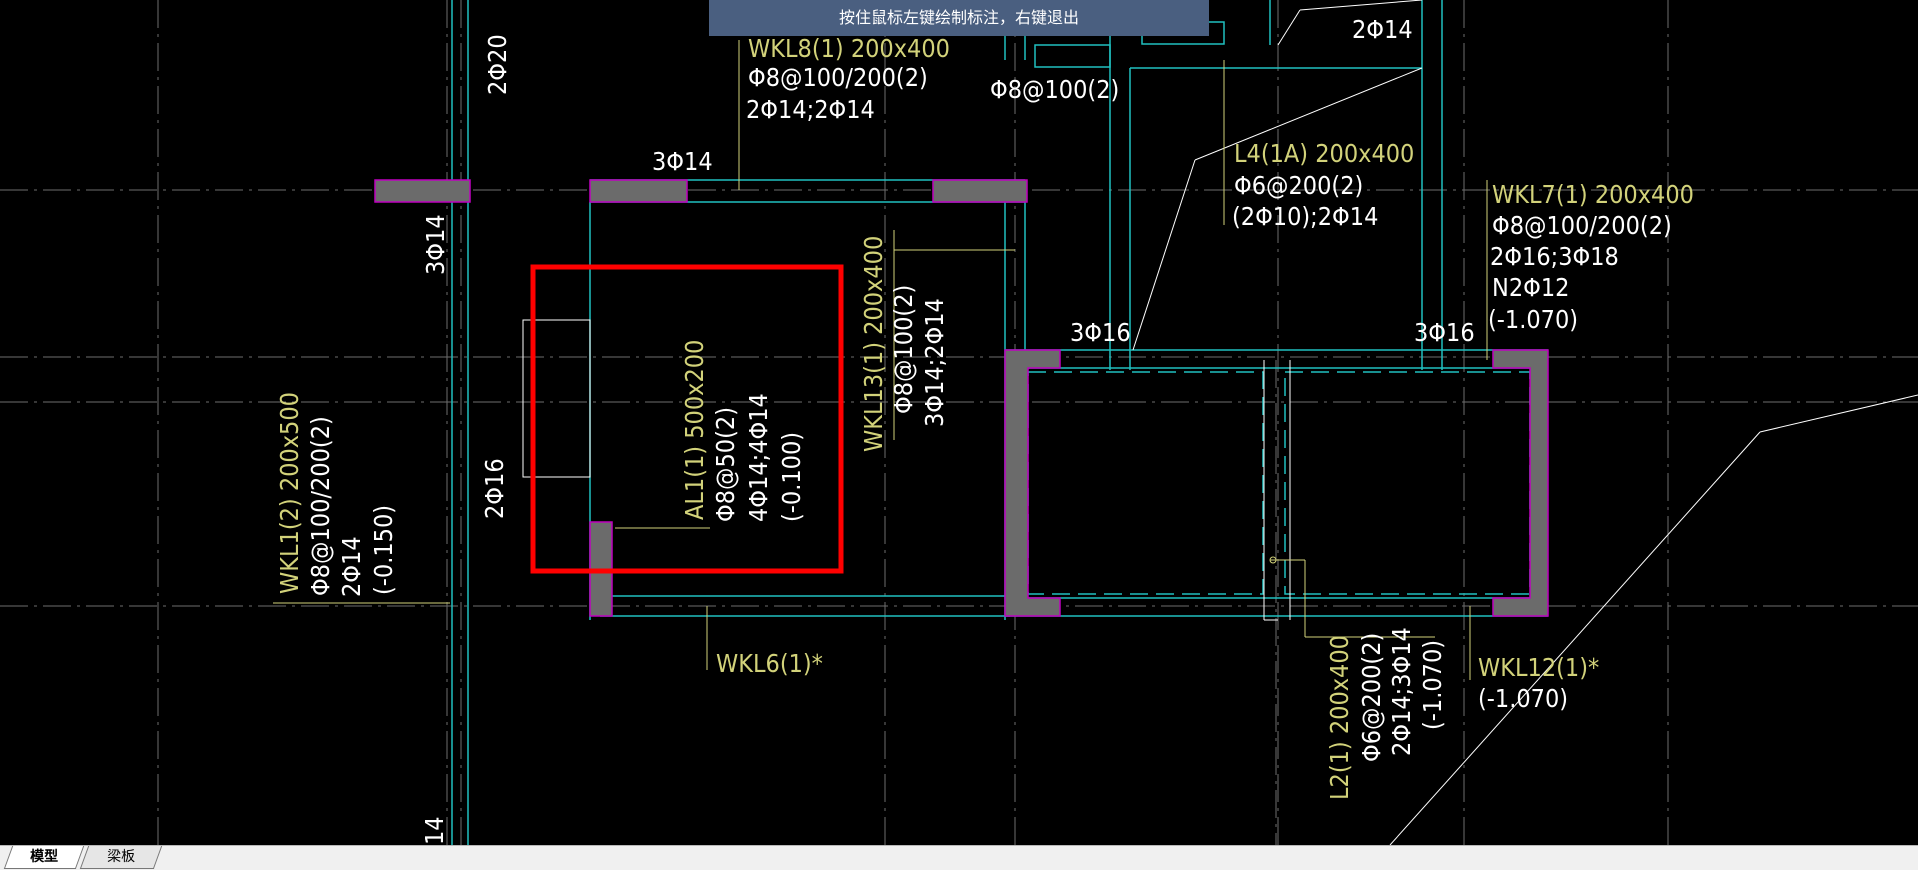 The image size is (1918, 870). Describe the element at coordinates (1298, 185) in the screenshot. I see `l4-stirrup: Φ6@200(2)` at that location.